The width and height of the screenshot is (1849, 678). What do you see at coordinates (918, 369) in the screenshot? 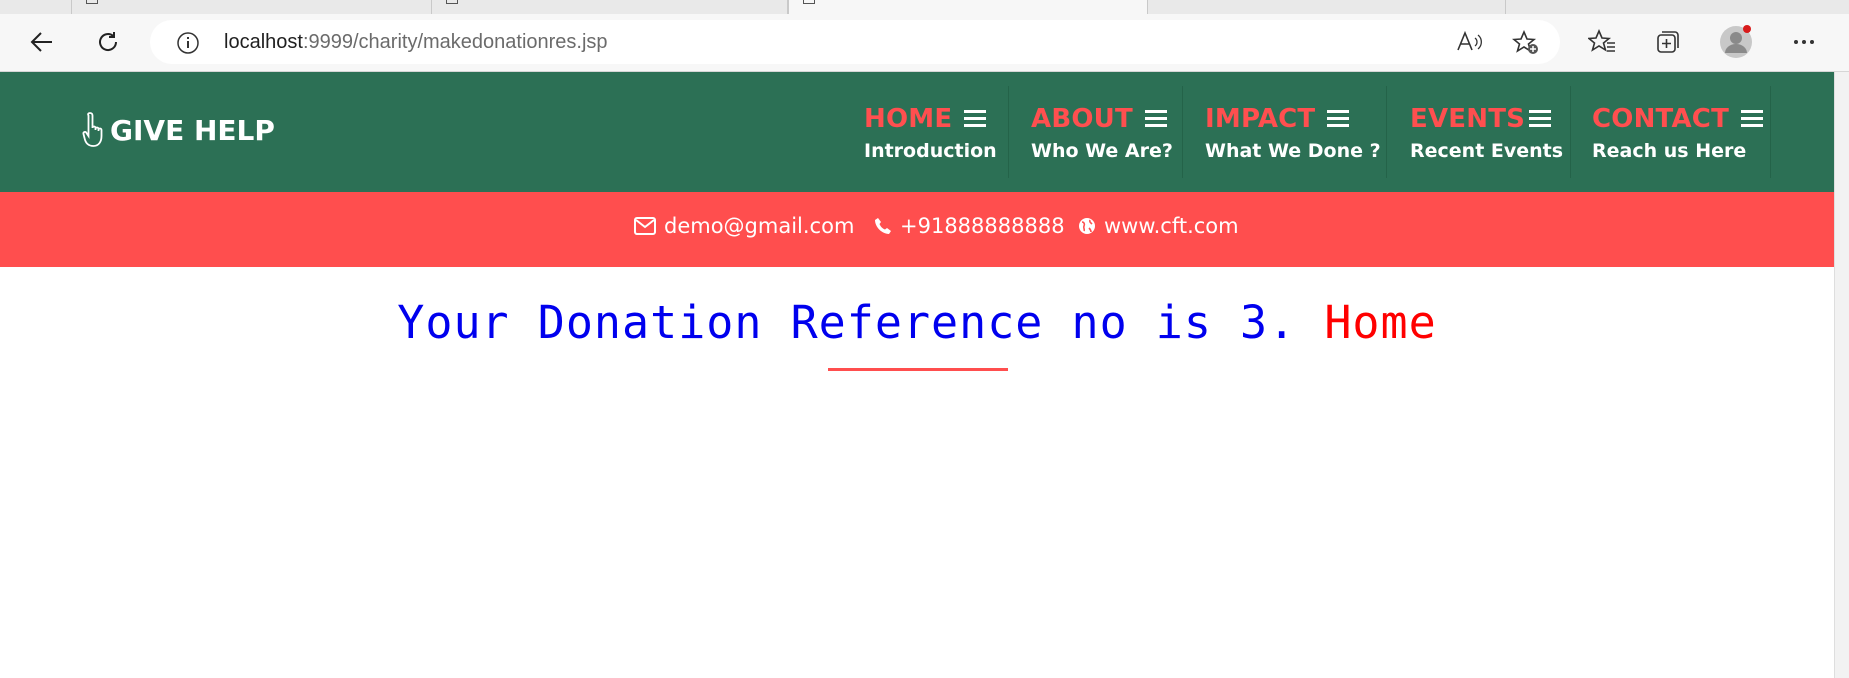
I see `heading-underline` at bounding box center [918, 369].